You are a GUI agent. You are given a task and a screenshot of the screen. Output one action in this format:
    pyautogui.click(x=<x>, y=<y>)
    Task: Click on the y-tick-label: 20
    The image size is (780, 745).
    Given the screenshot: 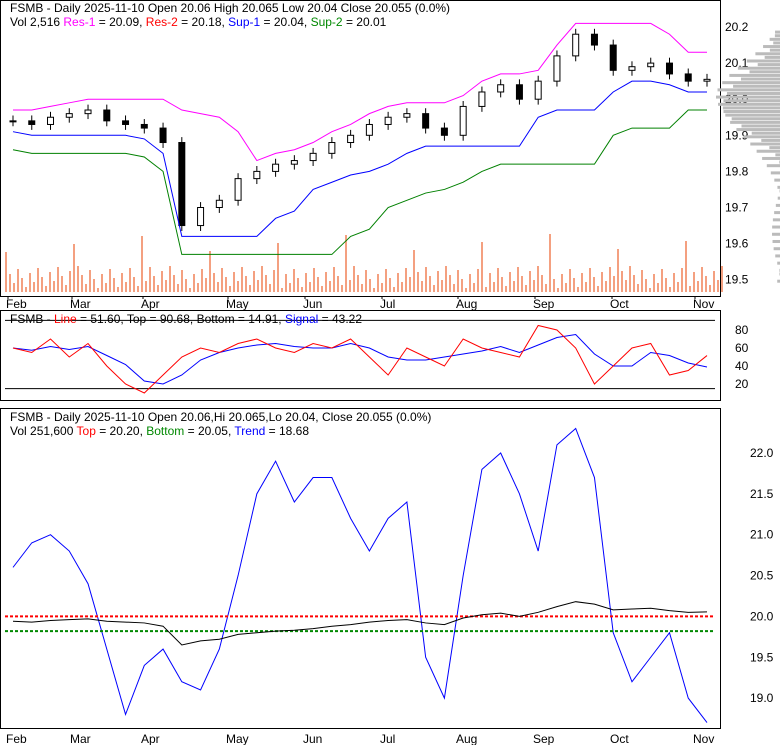 What is the action you would take?
    pyautogui.click(x=742, y=384)
    